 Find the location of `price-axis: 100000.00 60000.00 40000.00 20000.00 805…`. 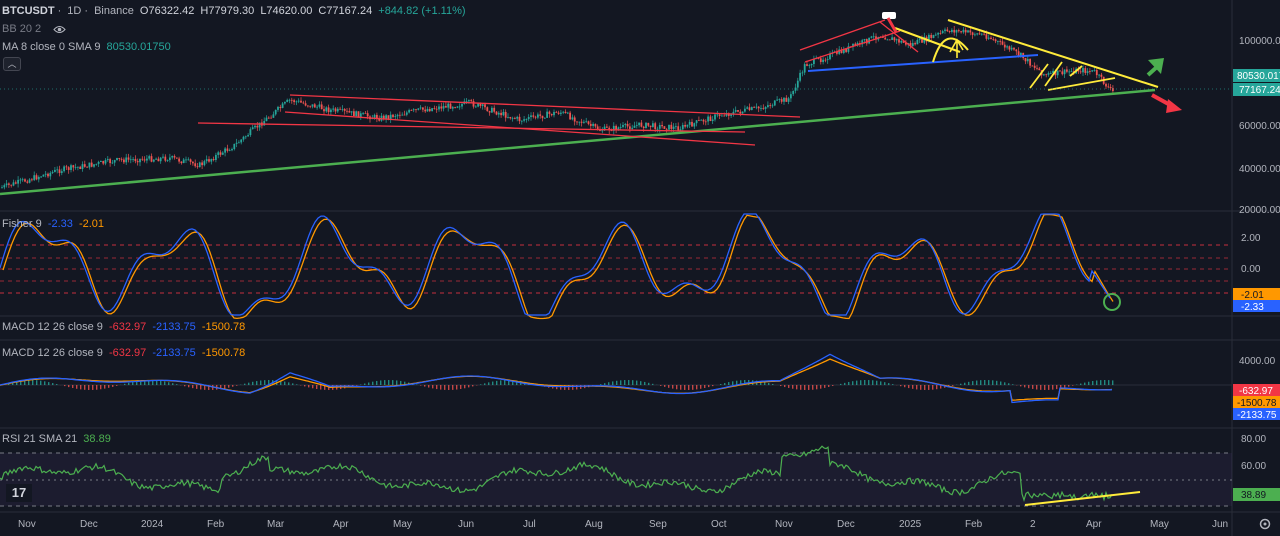

price-axis: 100000.00 60000.00 40000.00 20000.00 805… is located at coordinates (1256, 268).